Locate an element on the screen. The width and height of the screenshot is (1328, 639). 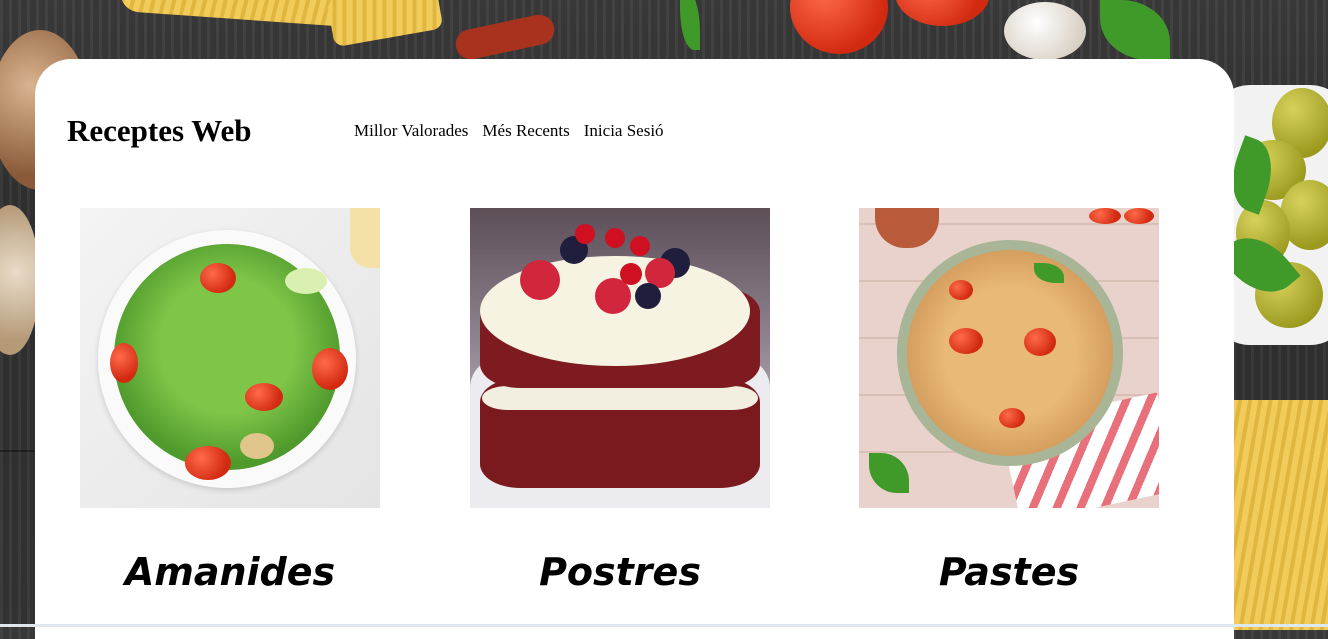
site-title: Receptes Web is located at coordinates (159, 131).